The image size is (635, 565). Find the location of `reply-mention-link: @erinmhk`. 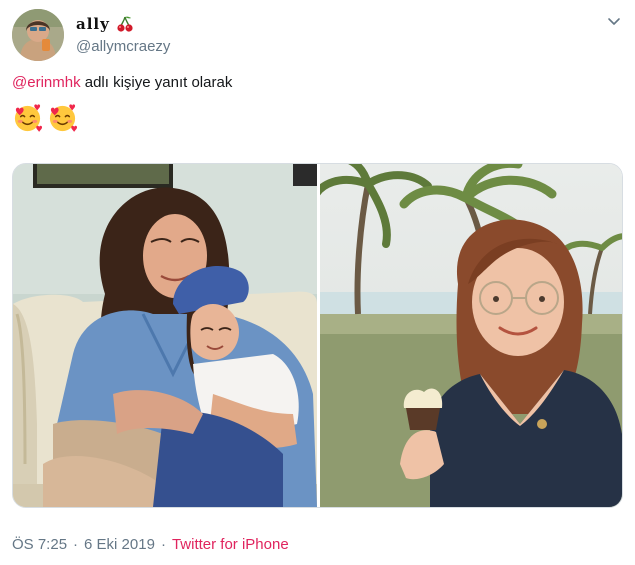

reply-mention-link: @erinmhk is located at coordinates (46, 82).